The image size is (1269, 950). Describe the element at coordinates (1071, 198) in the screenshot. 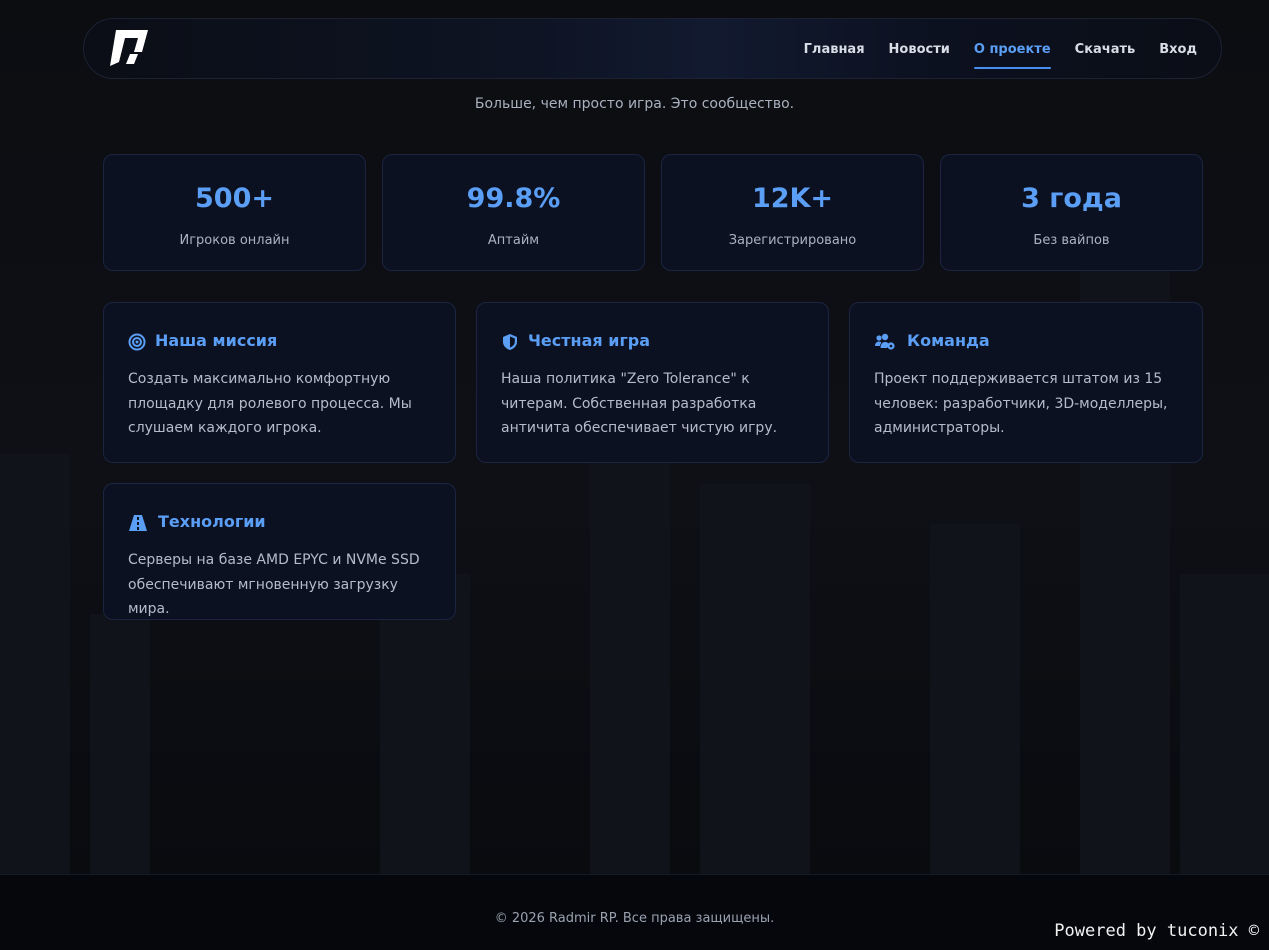

I see `stat-value: 3 года` at that location.